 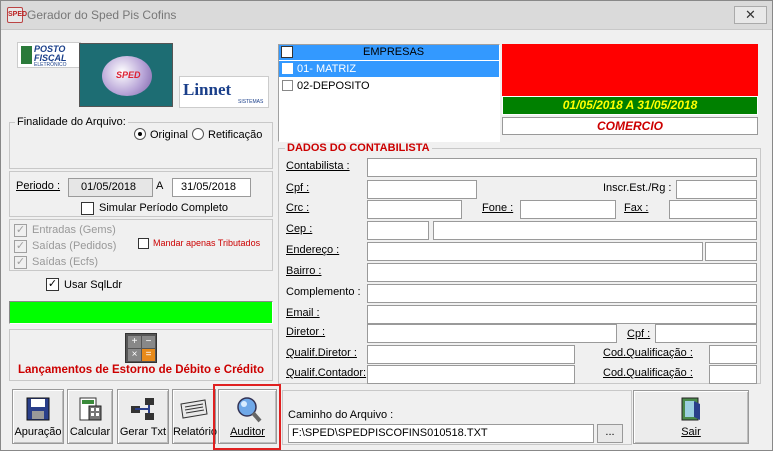 What do you see at coordinates (639, 334) in the screenshot?
I see `cpf2-label: Cpf :` at bounding box center [639, 334].